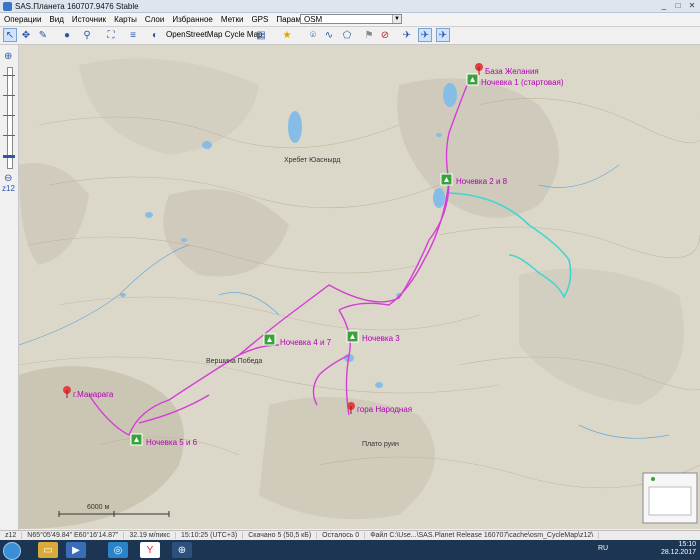 The width and height of the screenshot is (700, 560). I want to click on menu-view: Вид, so click(56, 19).